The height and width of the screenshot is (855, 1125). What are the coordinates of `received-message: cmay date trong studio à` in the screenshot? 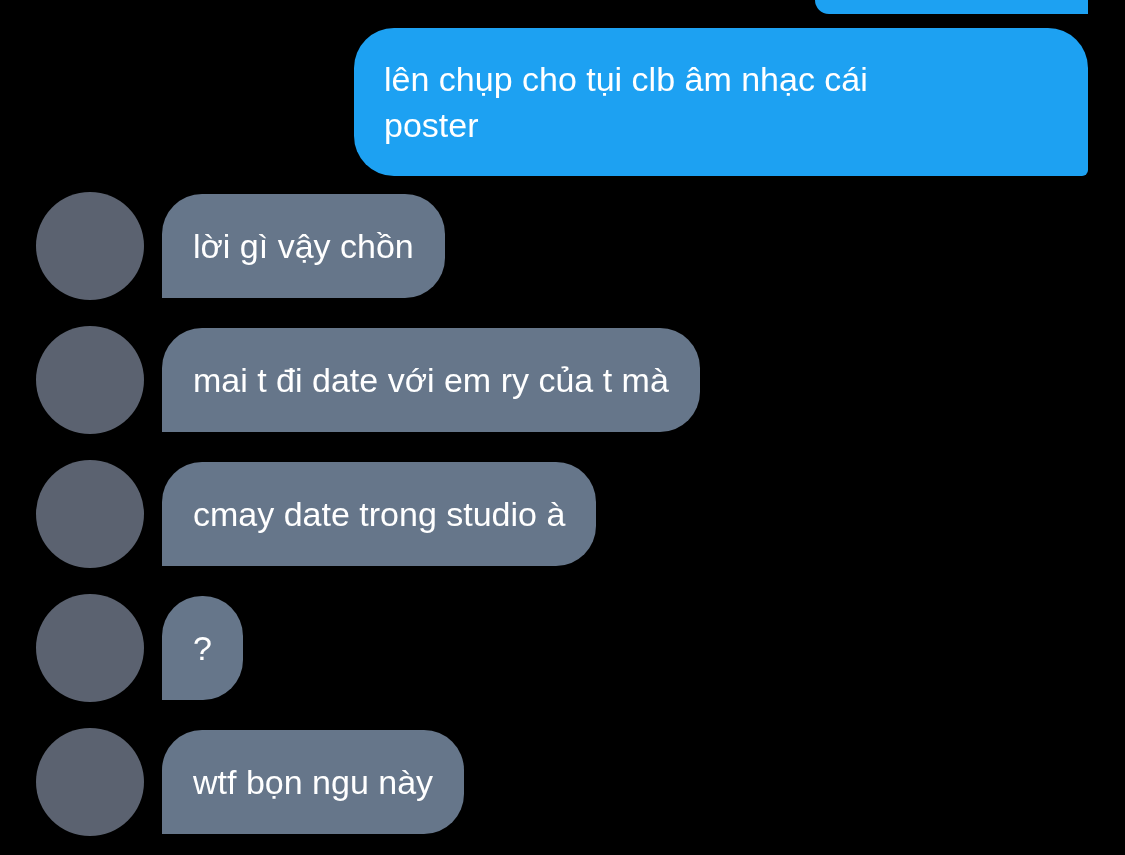 It's located at (379, 514).